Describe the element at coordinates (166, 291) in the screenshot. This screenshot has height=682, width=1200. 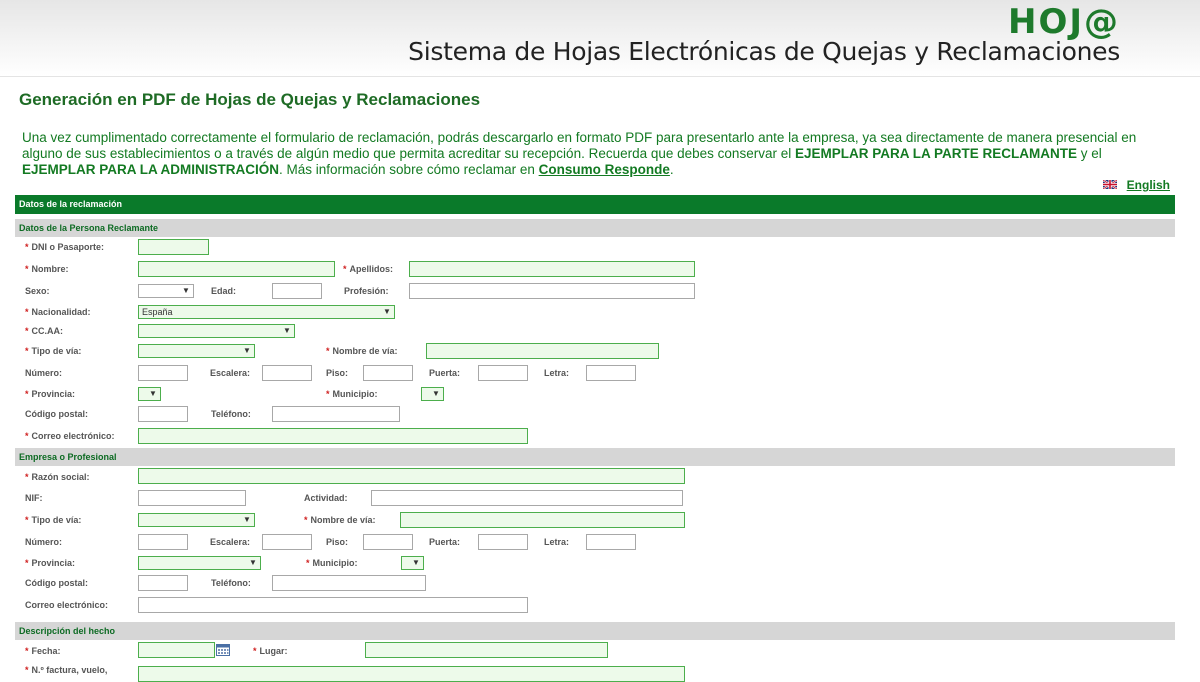
I see `sexo-select: ▼` at that location.